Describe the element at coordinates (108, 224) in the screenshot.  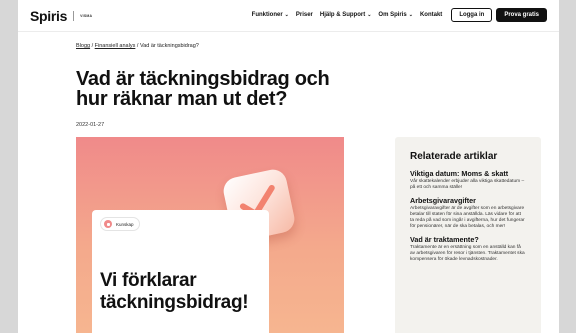
I see `tag-icon` at that location.